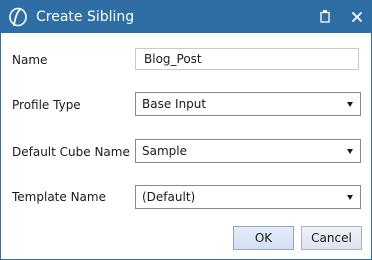  I want to click on restore-icon, so click(325, 17).